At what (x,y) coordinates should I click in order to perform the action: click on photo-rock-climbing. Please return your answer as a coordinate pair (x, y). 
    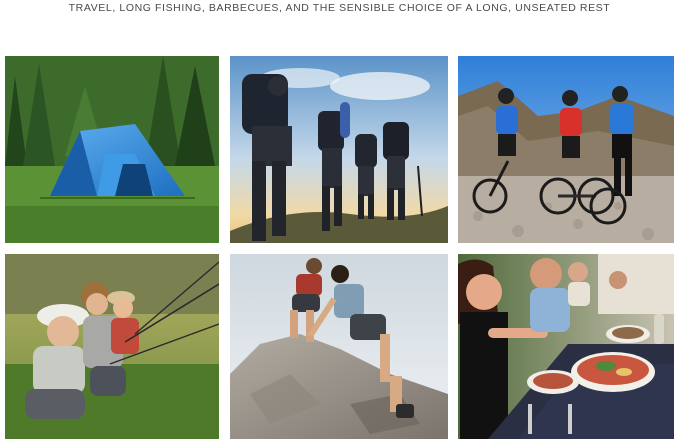
    Looking at the image, I should click on (339, 346).